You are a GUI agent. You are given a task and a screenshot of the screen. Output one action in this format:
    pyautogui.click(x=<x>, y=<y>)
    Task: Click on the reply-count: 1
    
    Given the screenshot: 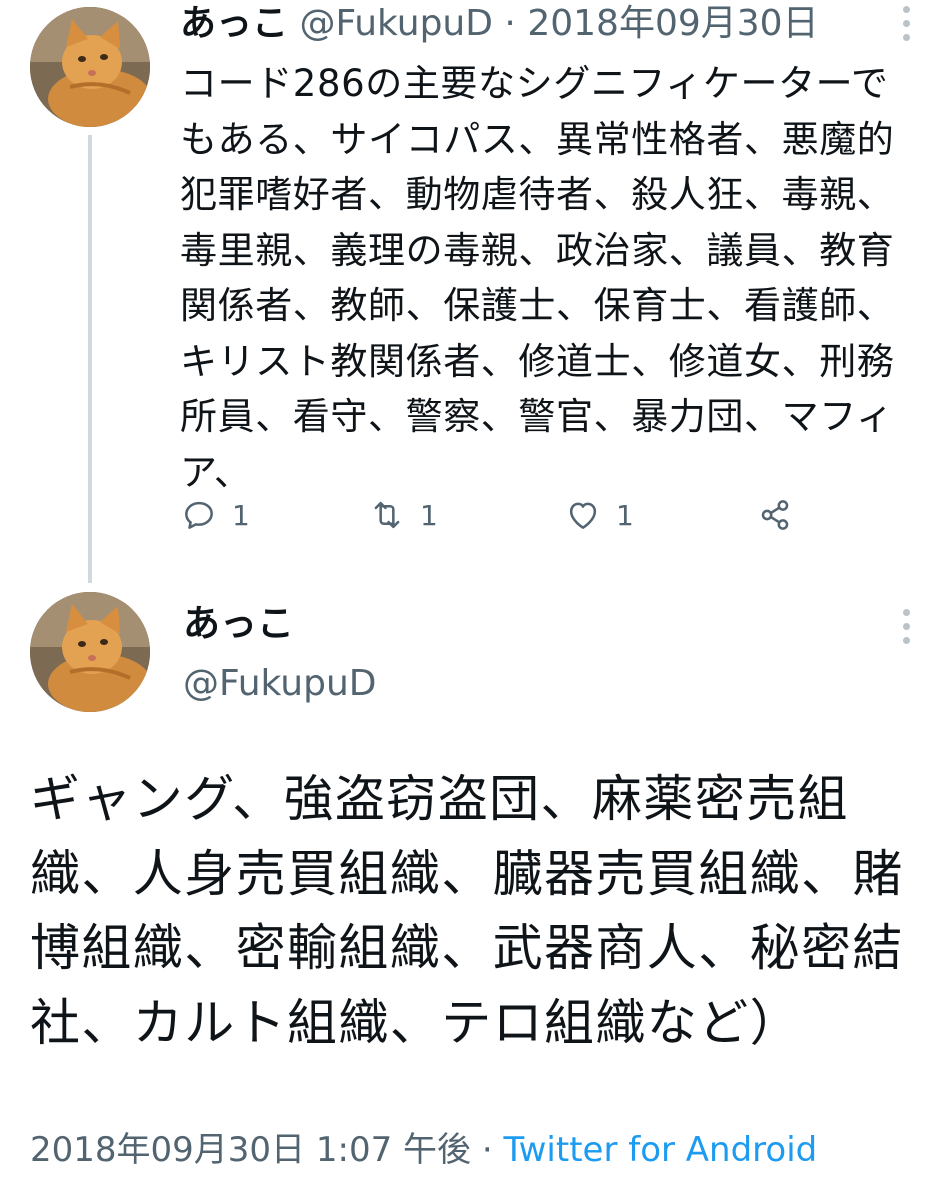 What is the action you would take?
    pyautogui.click(x=241, y=515)
    